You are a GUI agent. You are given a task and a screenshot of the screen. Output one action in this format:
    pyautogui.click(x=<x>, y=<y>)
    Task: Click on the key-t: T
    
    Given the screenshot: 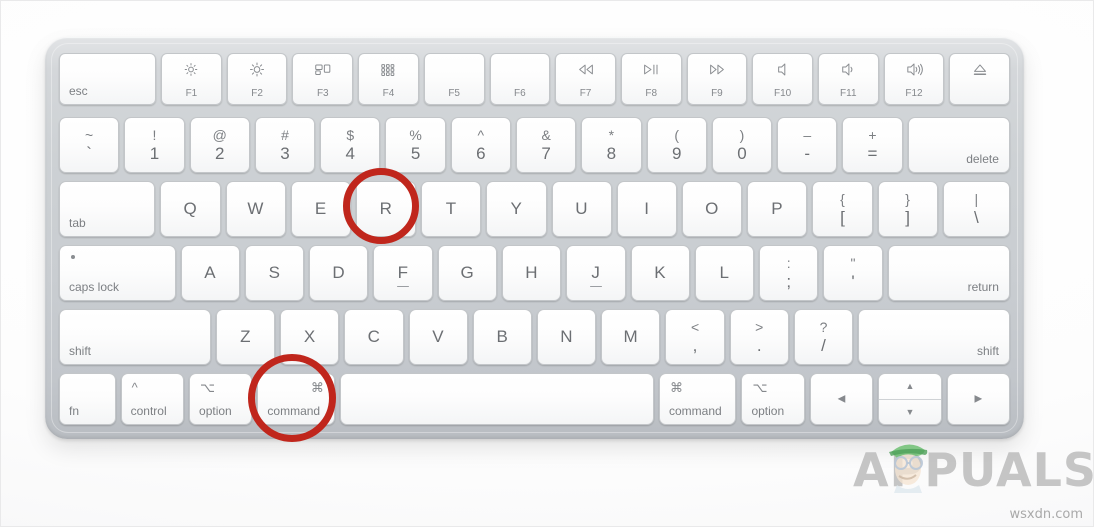 What is the action you would take?
    pyautogui.click(x=451, y=209)
    